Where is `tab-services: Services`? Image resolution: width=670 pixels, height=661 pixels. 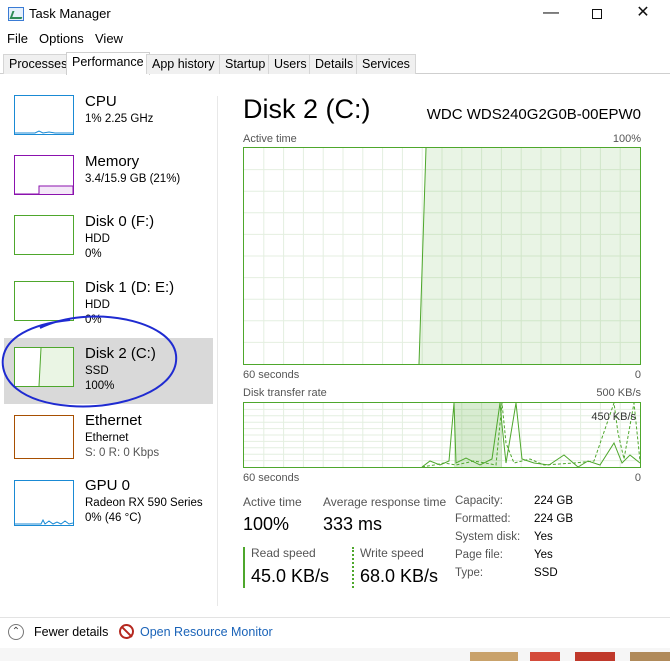
tab-services: Services is located at coordinates (386, 64).